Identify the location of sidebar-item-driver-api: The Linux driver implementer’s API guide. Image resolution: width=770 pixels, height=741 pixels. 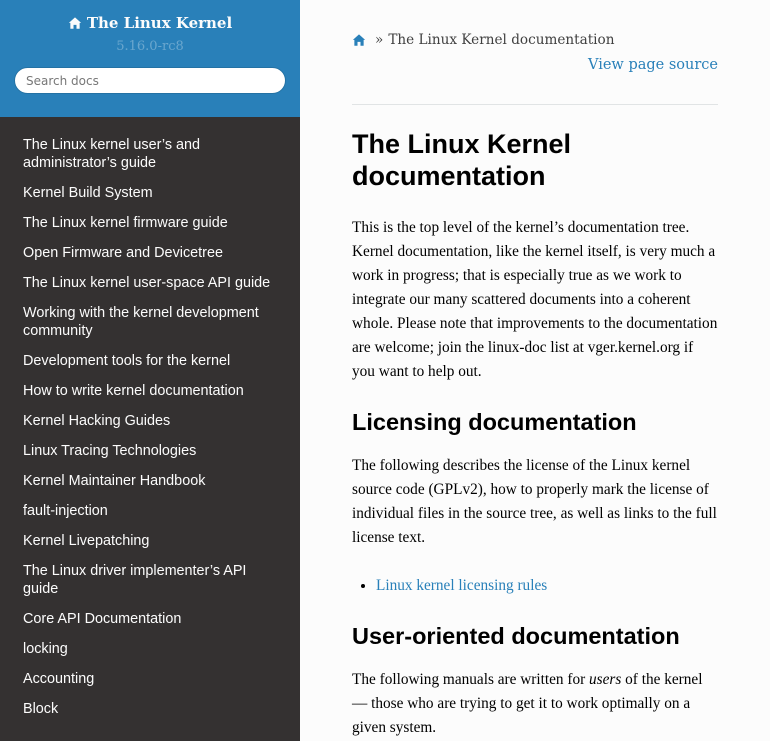
(150, 581).